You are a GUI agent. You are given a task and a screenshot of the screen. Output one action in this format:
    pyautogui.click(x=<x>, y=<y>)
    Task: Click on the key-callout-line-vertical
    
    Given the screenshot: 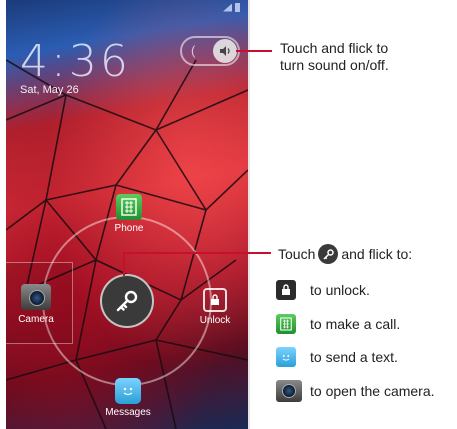 What is the action you would take?
    pyautogui.click(x=124, y=264)
    